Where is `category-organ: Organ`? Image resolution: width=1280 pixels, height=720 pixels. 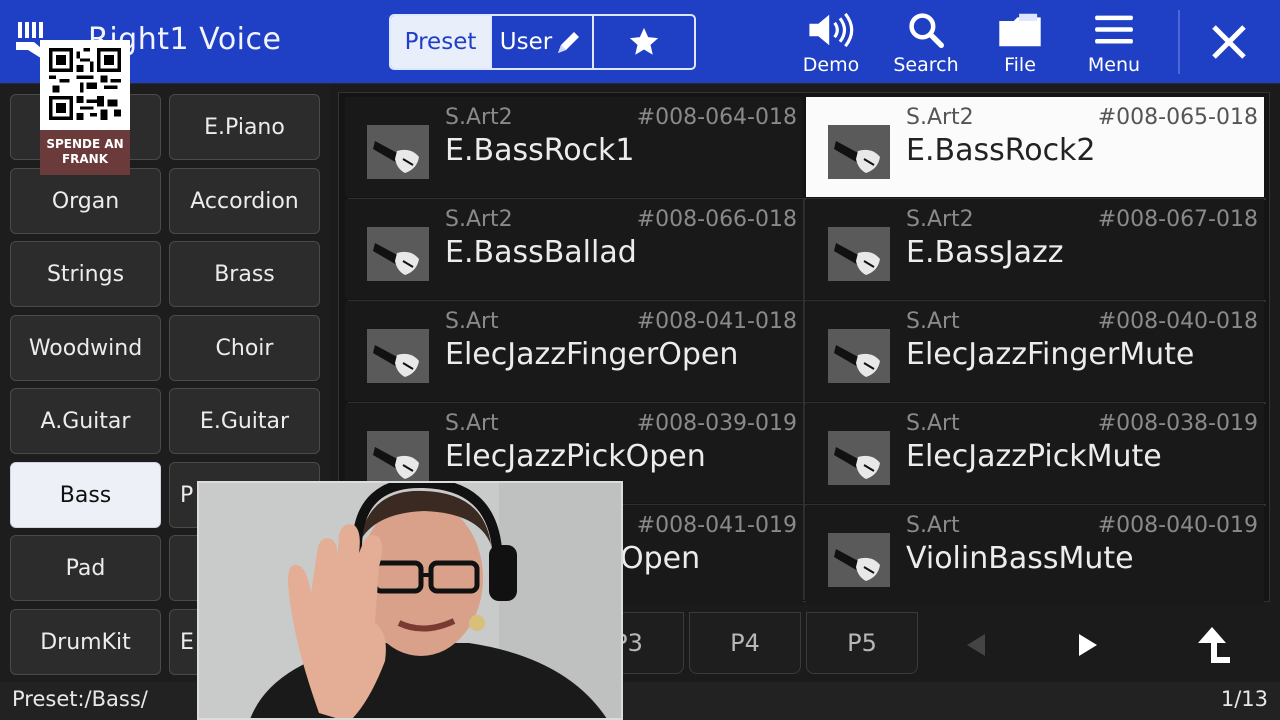
category-organ: Organ is located at coordinates (85, 201).